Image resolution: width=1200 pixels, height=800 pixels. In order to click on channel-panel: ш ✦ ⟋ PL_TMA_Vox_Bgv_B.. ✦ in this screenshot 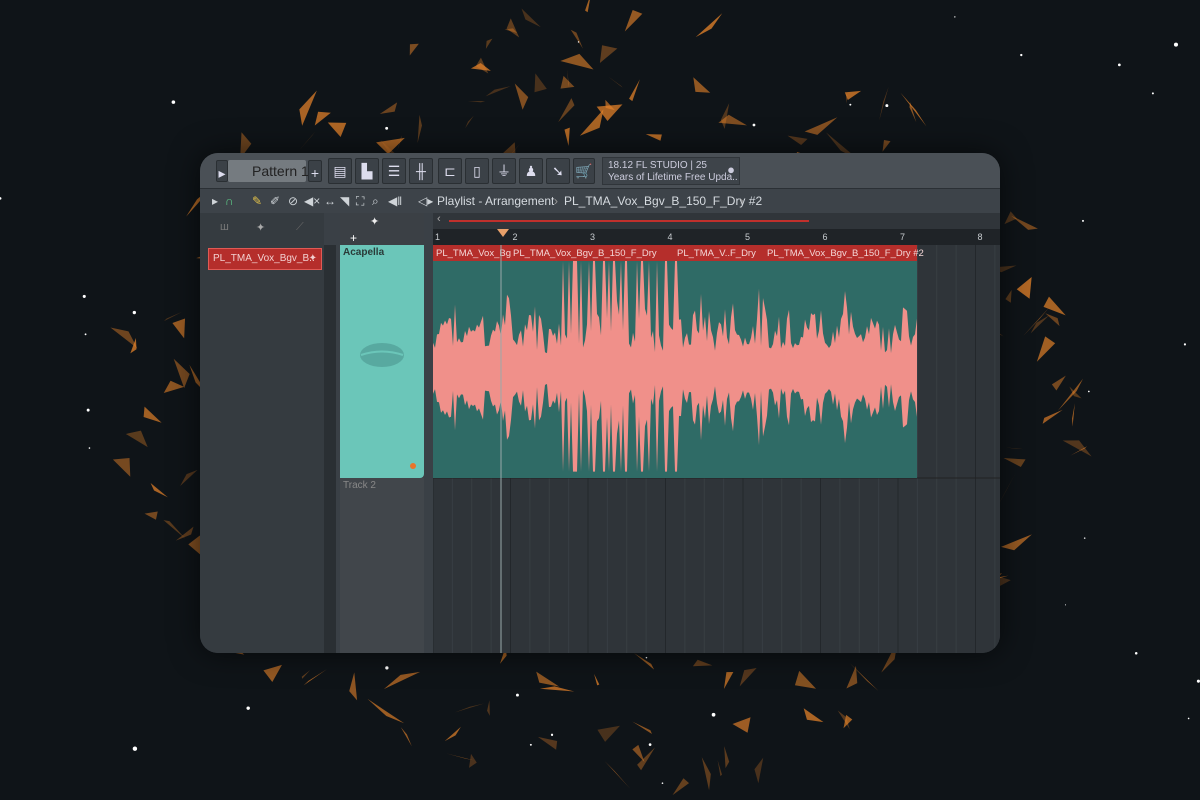, I will do `click(262, 433)`.